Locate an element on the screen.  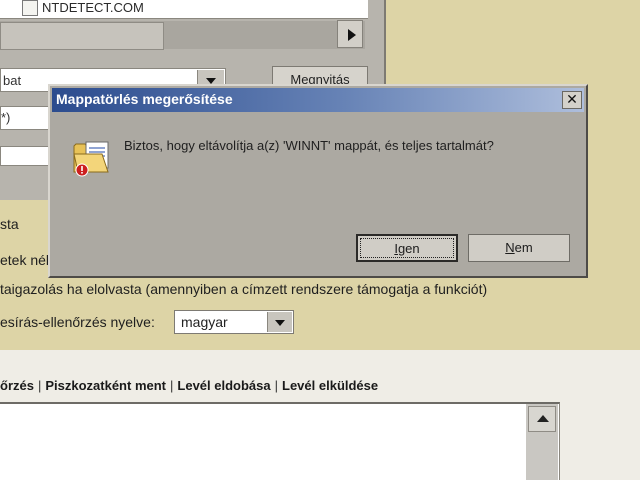
spellcheck-language-select: magyar is located at coordinates (234, 322).